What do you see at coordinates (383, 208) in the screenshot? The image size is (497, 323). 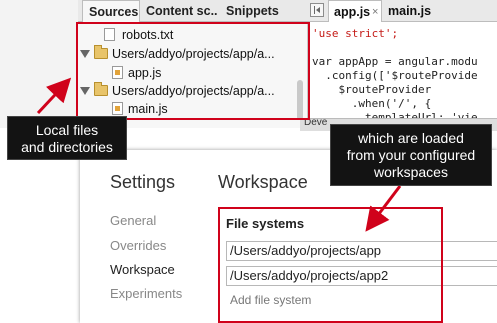 I see `arrow-to-file-systems` at bounding box center [383, 208].